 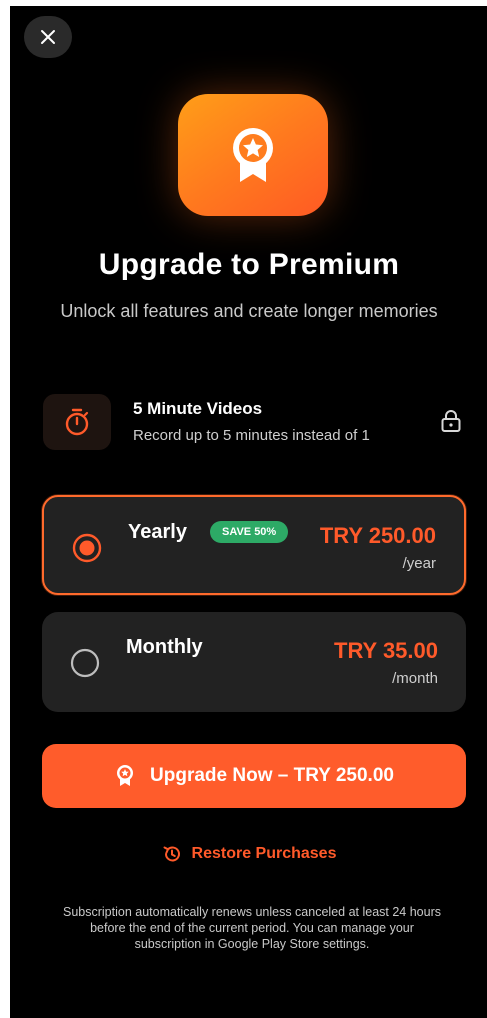 I want to click on plan-name: Yearly, so click(x=157, y=532).